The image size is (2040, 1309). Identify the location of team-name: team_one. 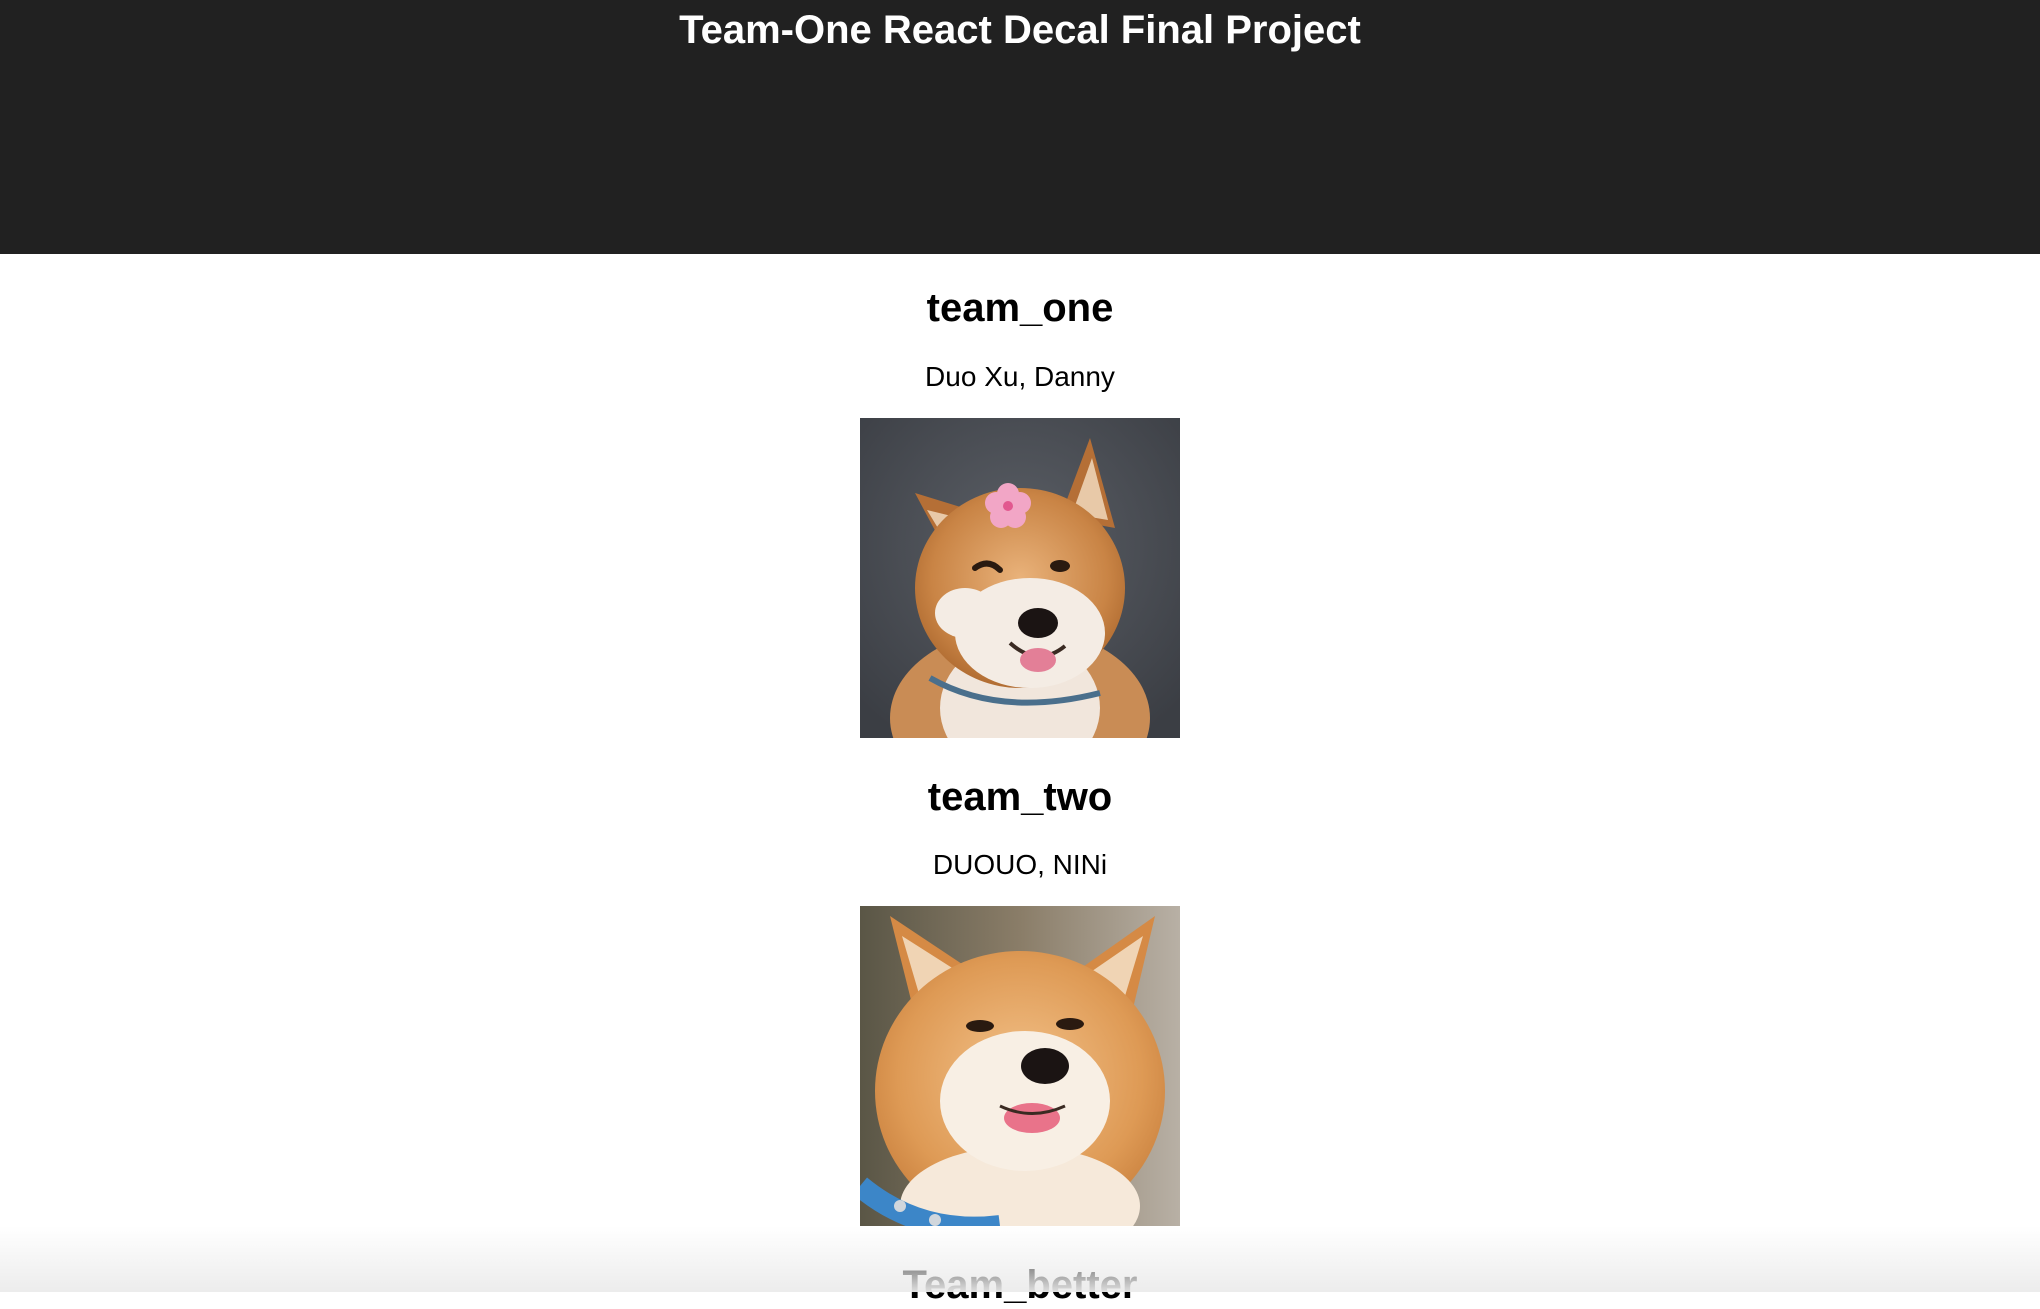
(1020, 308).